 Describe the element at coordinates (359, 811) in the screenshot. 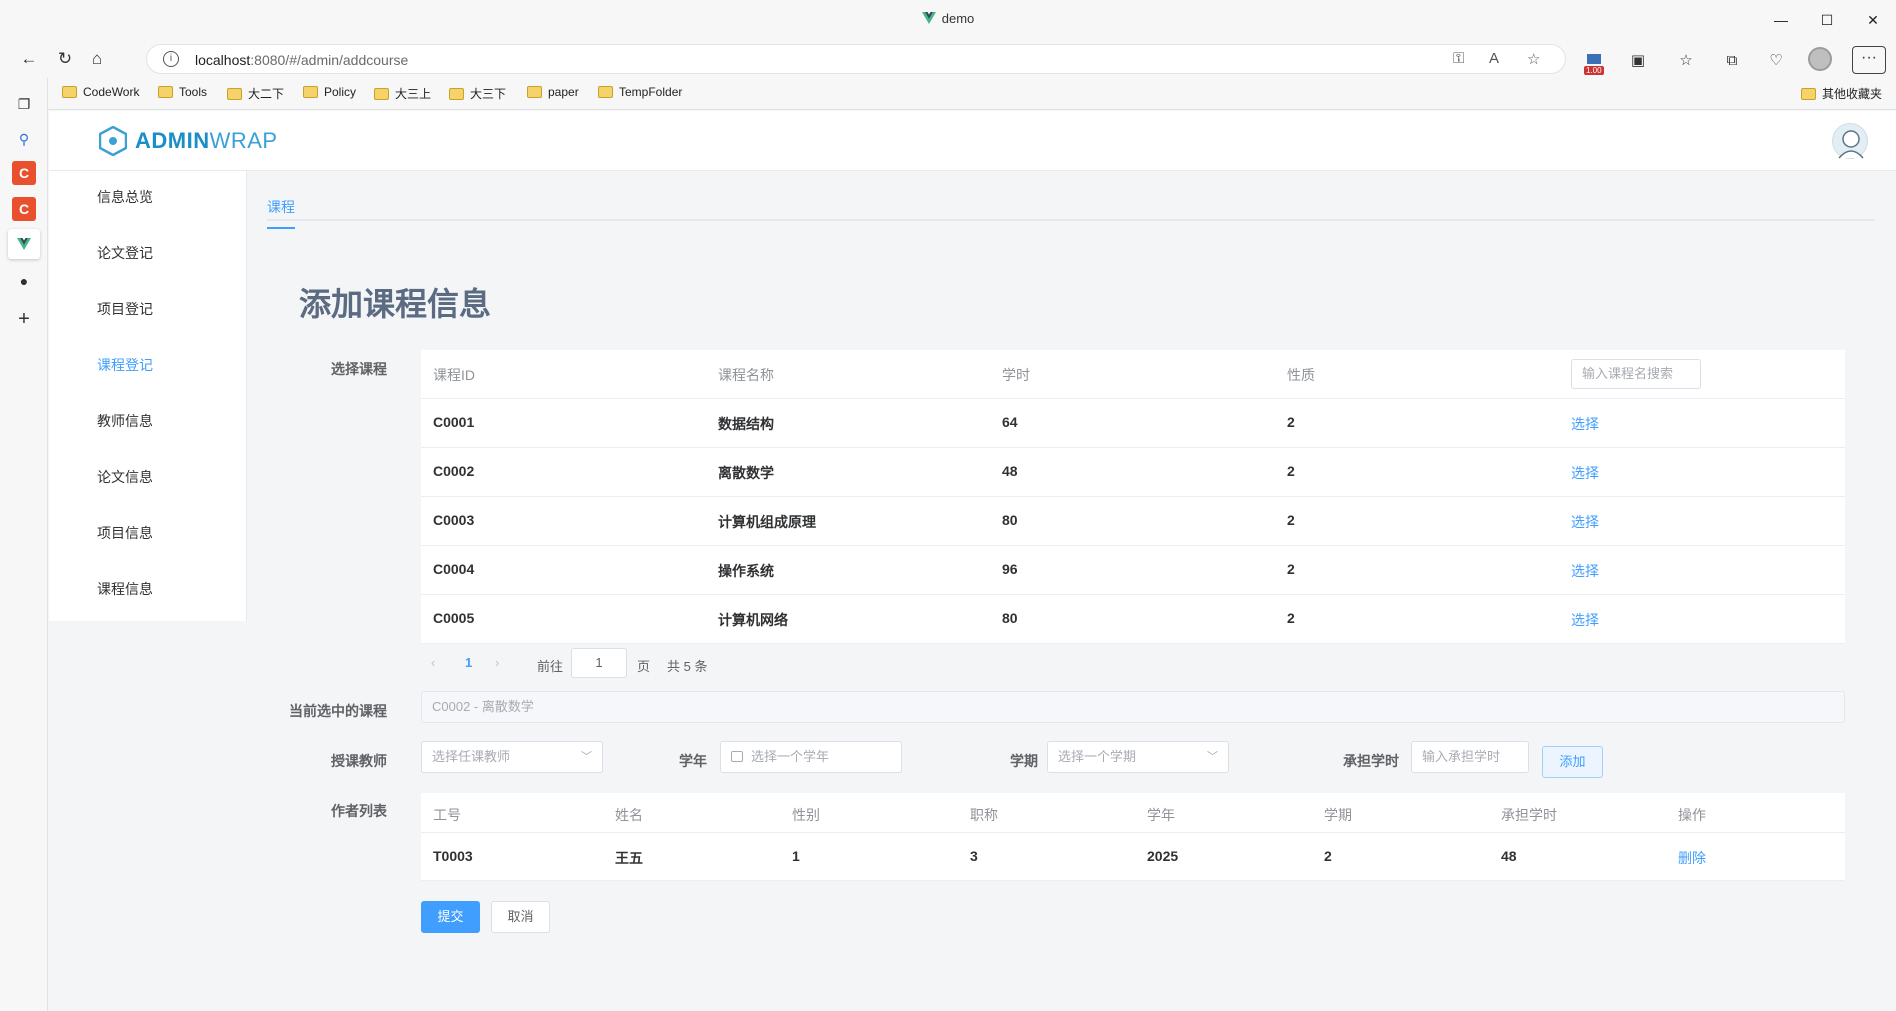

I see `author-list-label: 作者列表` at that location.